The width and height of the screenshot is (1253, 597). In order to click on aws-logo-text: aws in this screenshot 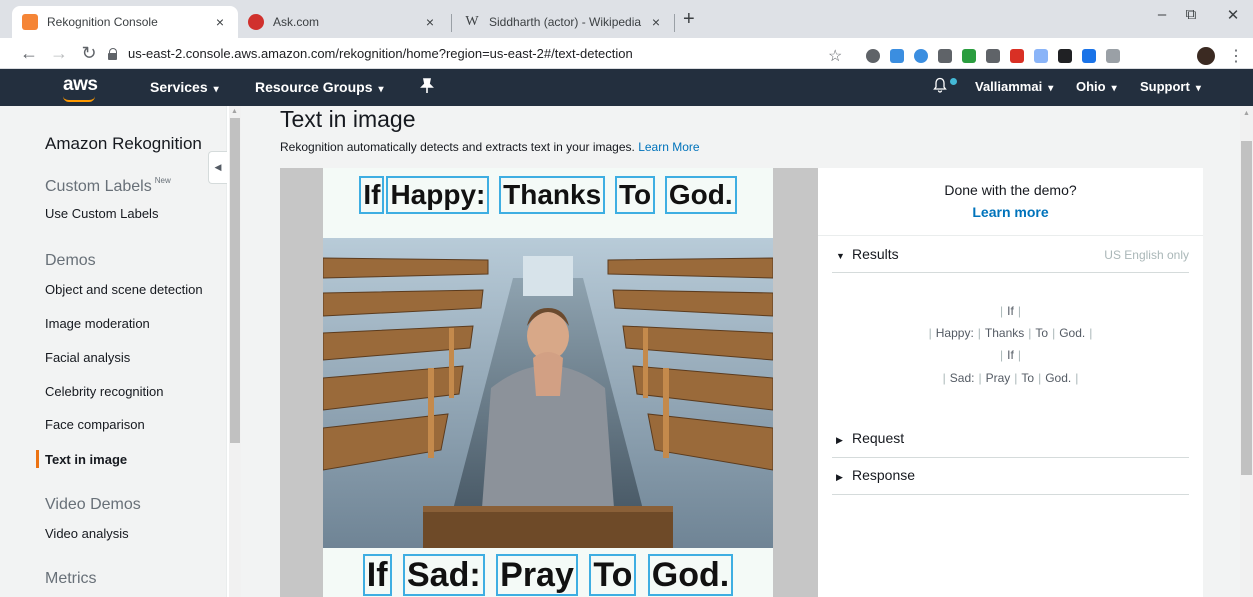, I will do `click(80, 84)`.